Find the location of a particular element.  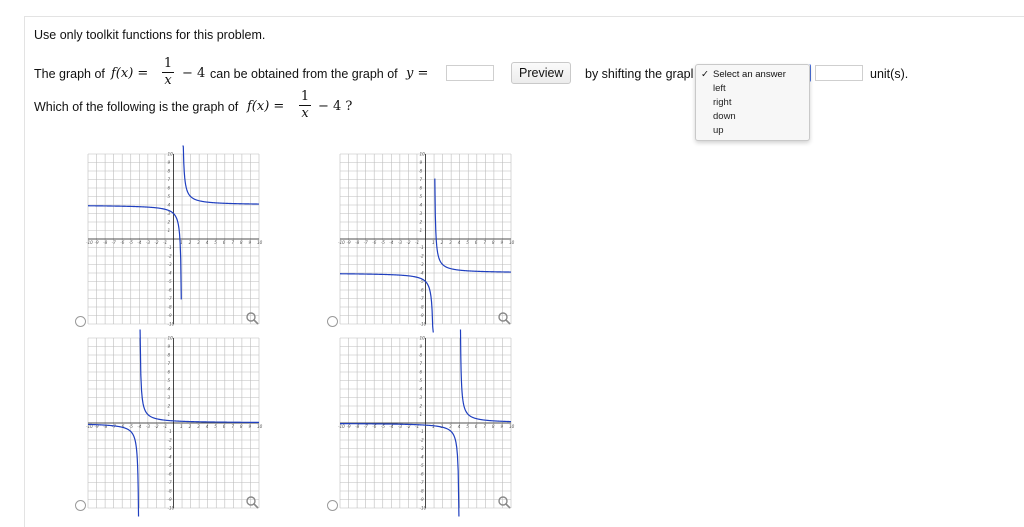

choice-b-radio is located at coordinates (332, 321).